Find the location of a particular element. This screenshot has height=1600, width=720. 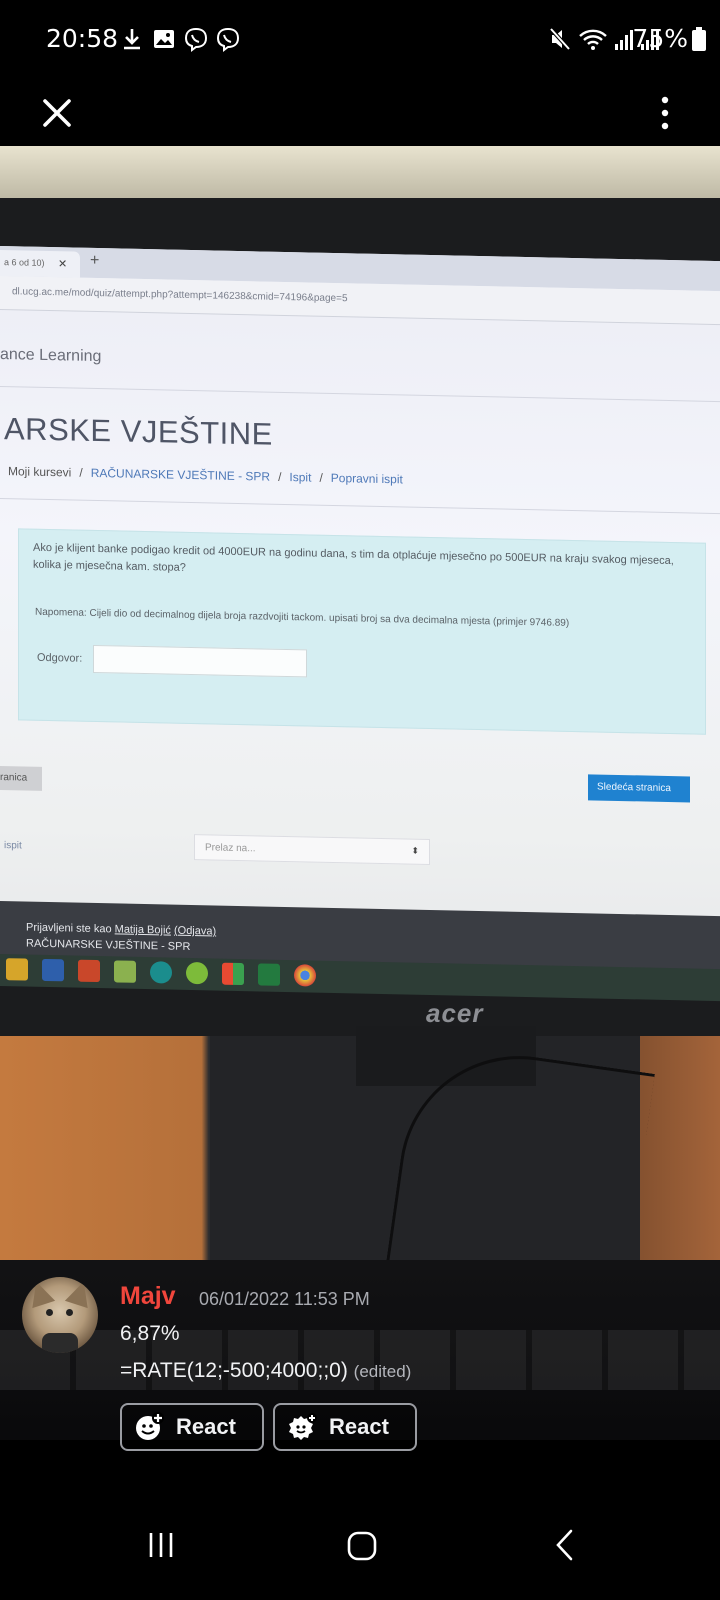

course-title: ARSKE VJEŠTINE is located at coordinates (138, 431).